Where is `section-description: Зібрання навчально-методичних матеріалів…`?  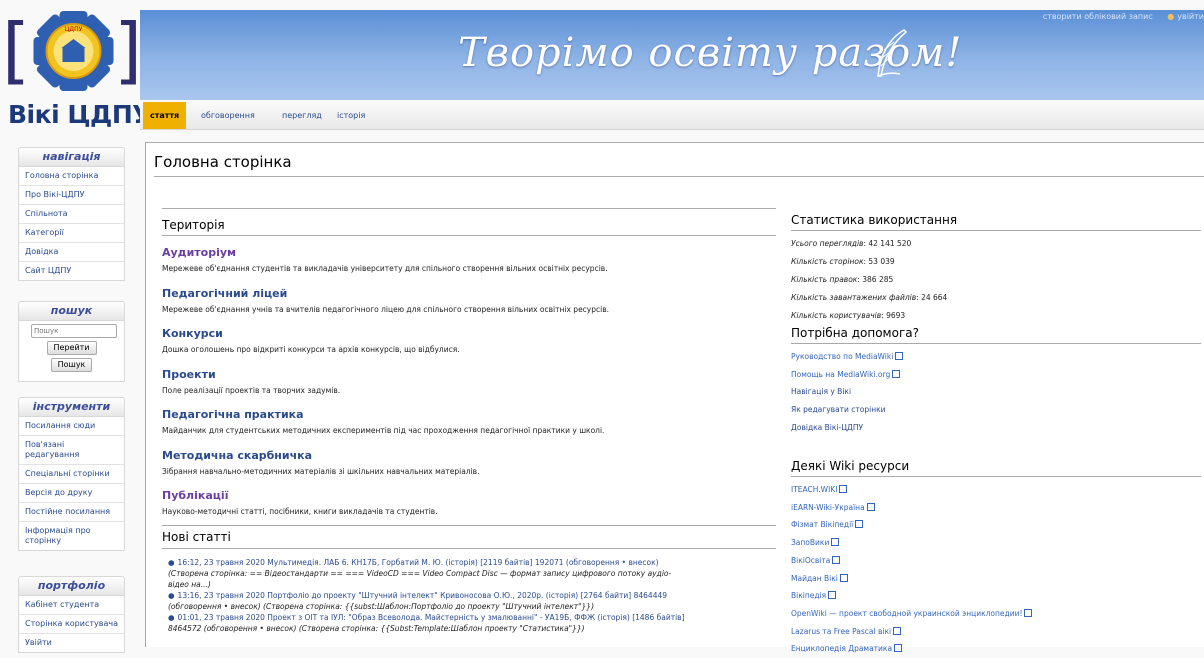
section-description: Зібрання навчально-методичних матеріалів… is located at coordinates (321, 471).